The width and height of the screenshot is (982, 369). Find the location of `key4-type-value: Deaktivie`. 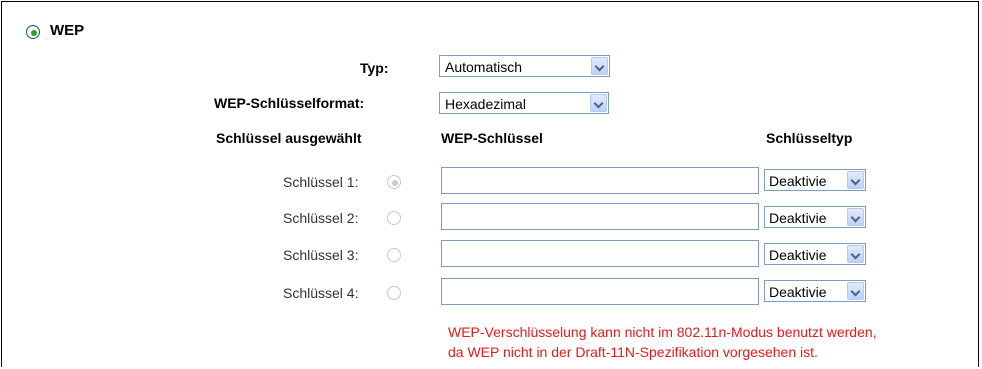

key4-type-value: Deaktivie is located at coordinates (798, 292).